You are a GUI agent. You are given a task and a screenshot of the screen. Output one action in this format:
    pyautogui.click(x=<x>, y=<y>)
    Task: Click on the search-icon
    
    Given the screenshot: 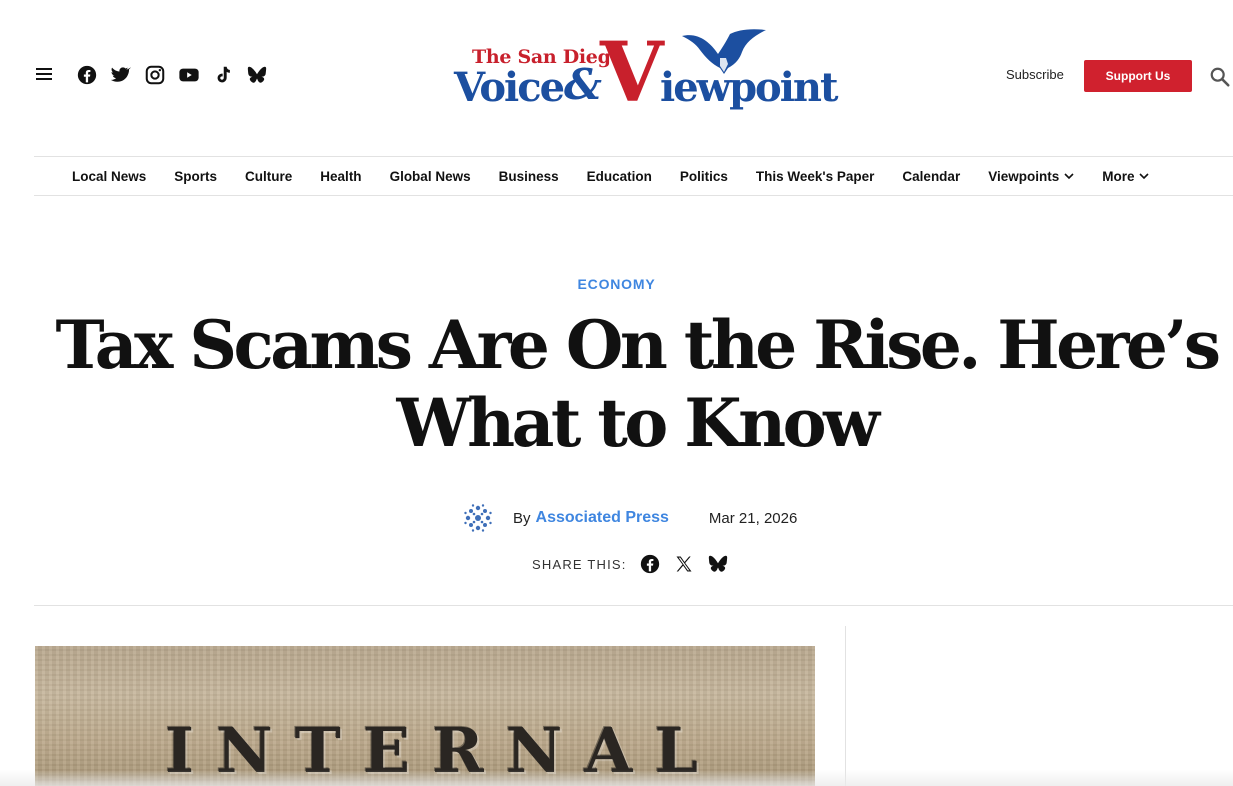 What is the action you would take?
    pyautogui.click(x=1220, y=77)
    